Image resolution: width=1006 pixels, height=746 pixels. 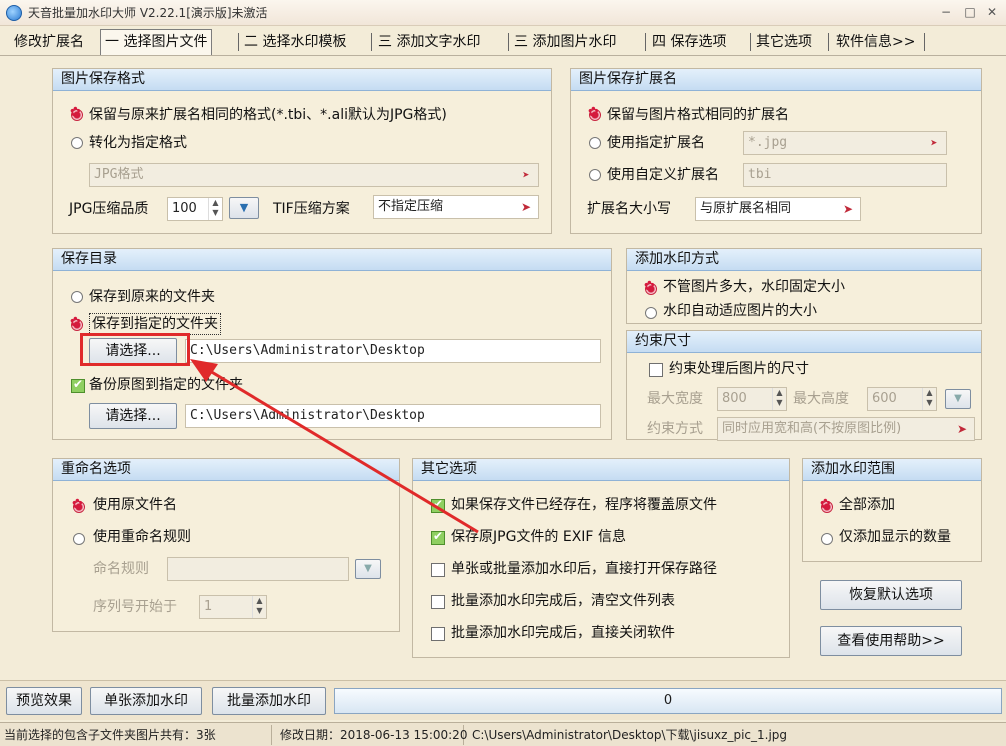 I want to click on radio-fixed-size, so click(x=650, y=287).